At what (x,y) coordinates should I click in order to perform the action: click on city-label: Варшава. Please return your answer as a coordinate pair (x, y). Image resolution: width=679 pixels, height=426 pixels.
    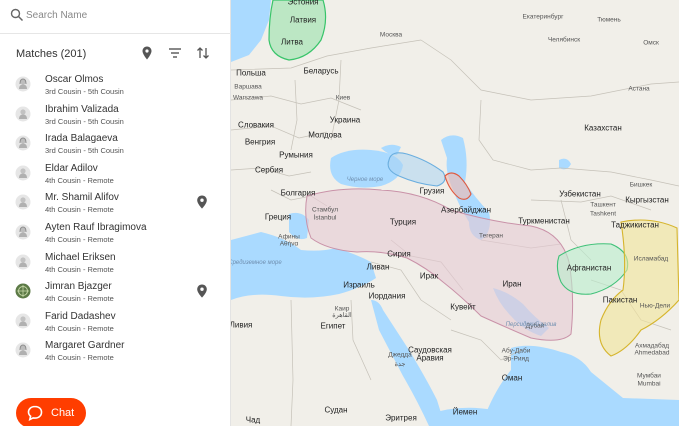
    Looking at the image, I should click on (248, 87).